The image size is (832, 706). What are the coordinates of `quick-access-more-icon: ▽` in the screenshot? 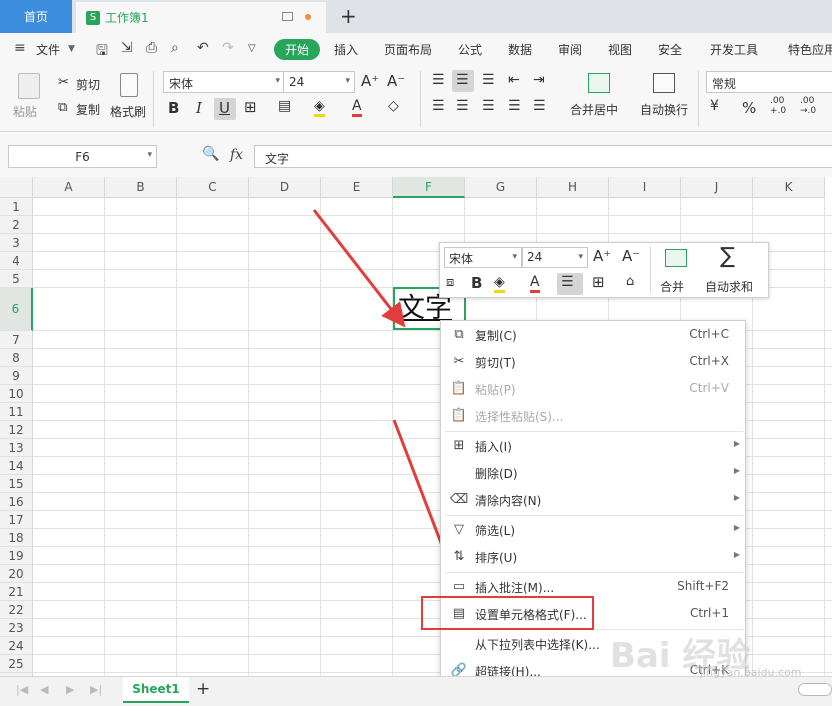 It's located at (252, 48).